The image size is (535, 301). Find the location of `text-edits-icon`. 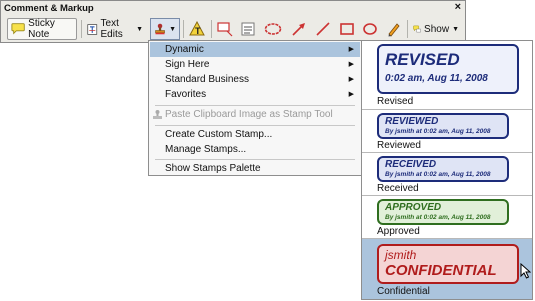

text-edits-icon is located at coordinates (92, 29).